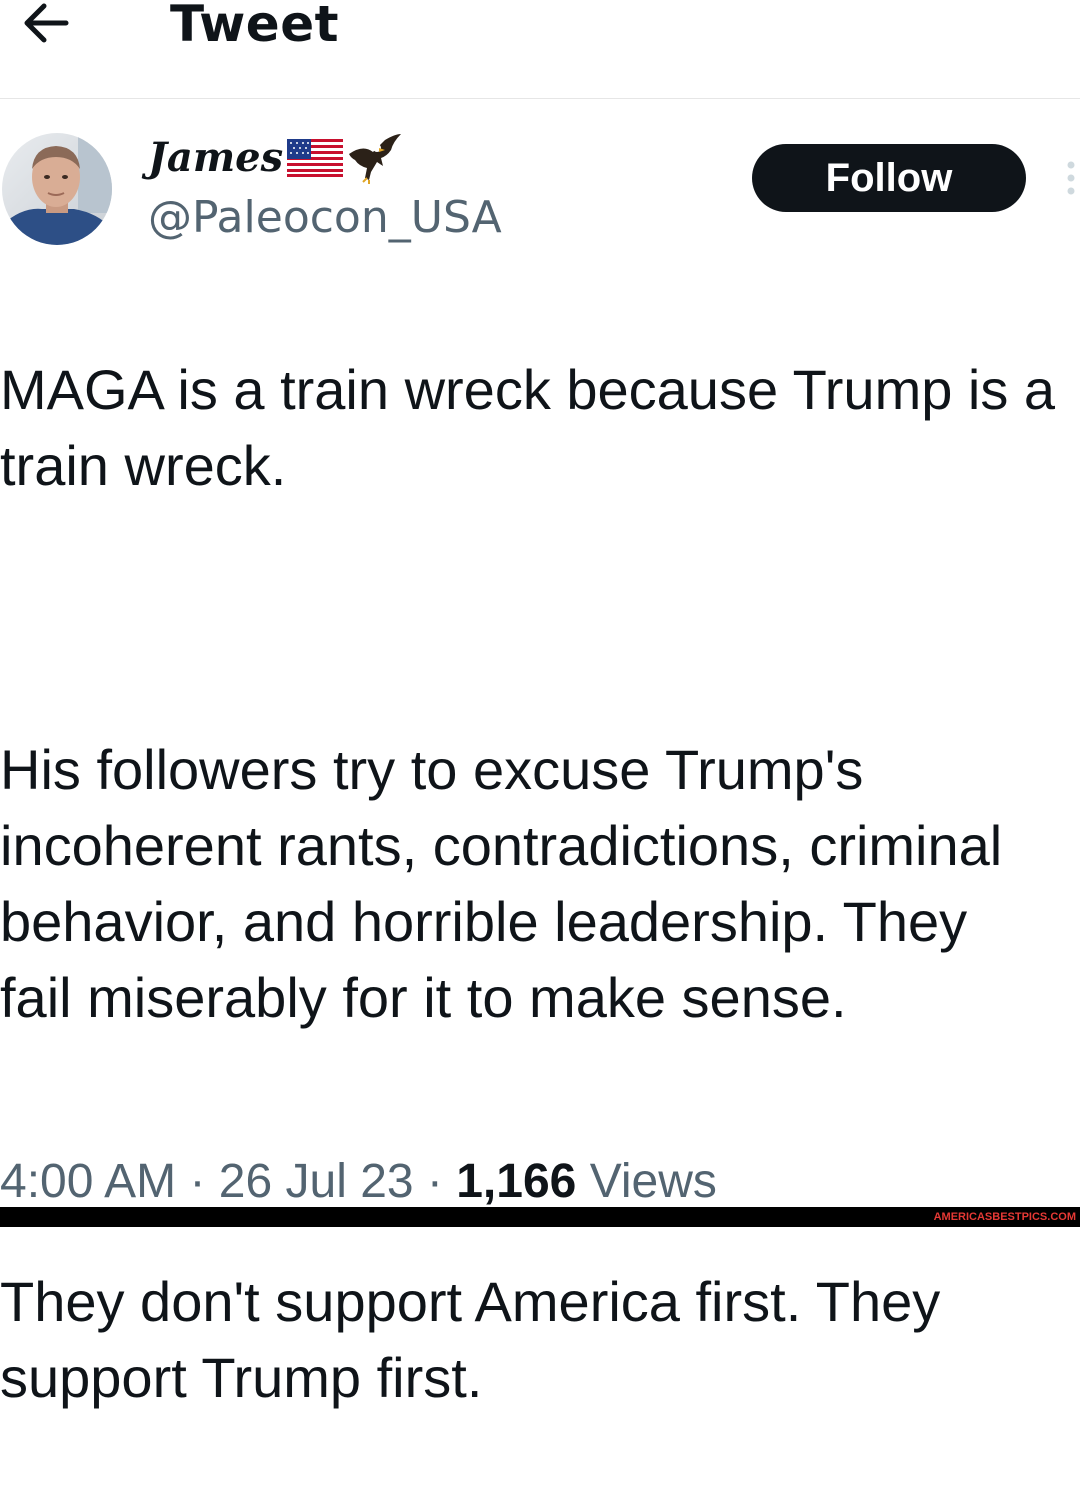 The width and height of the screenshot is (1080, 1492). I want to click on tweet-date: 26 Jul 23, so click(316, 1181).